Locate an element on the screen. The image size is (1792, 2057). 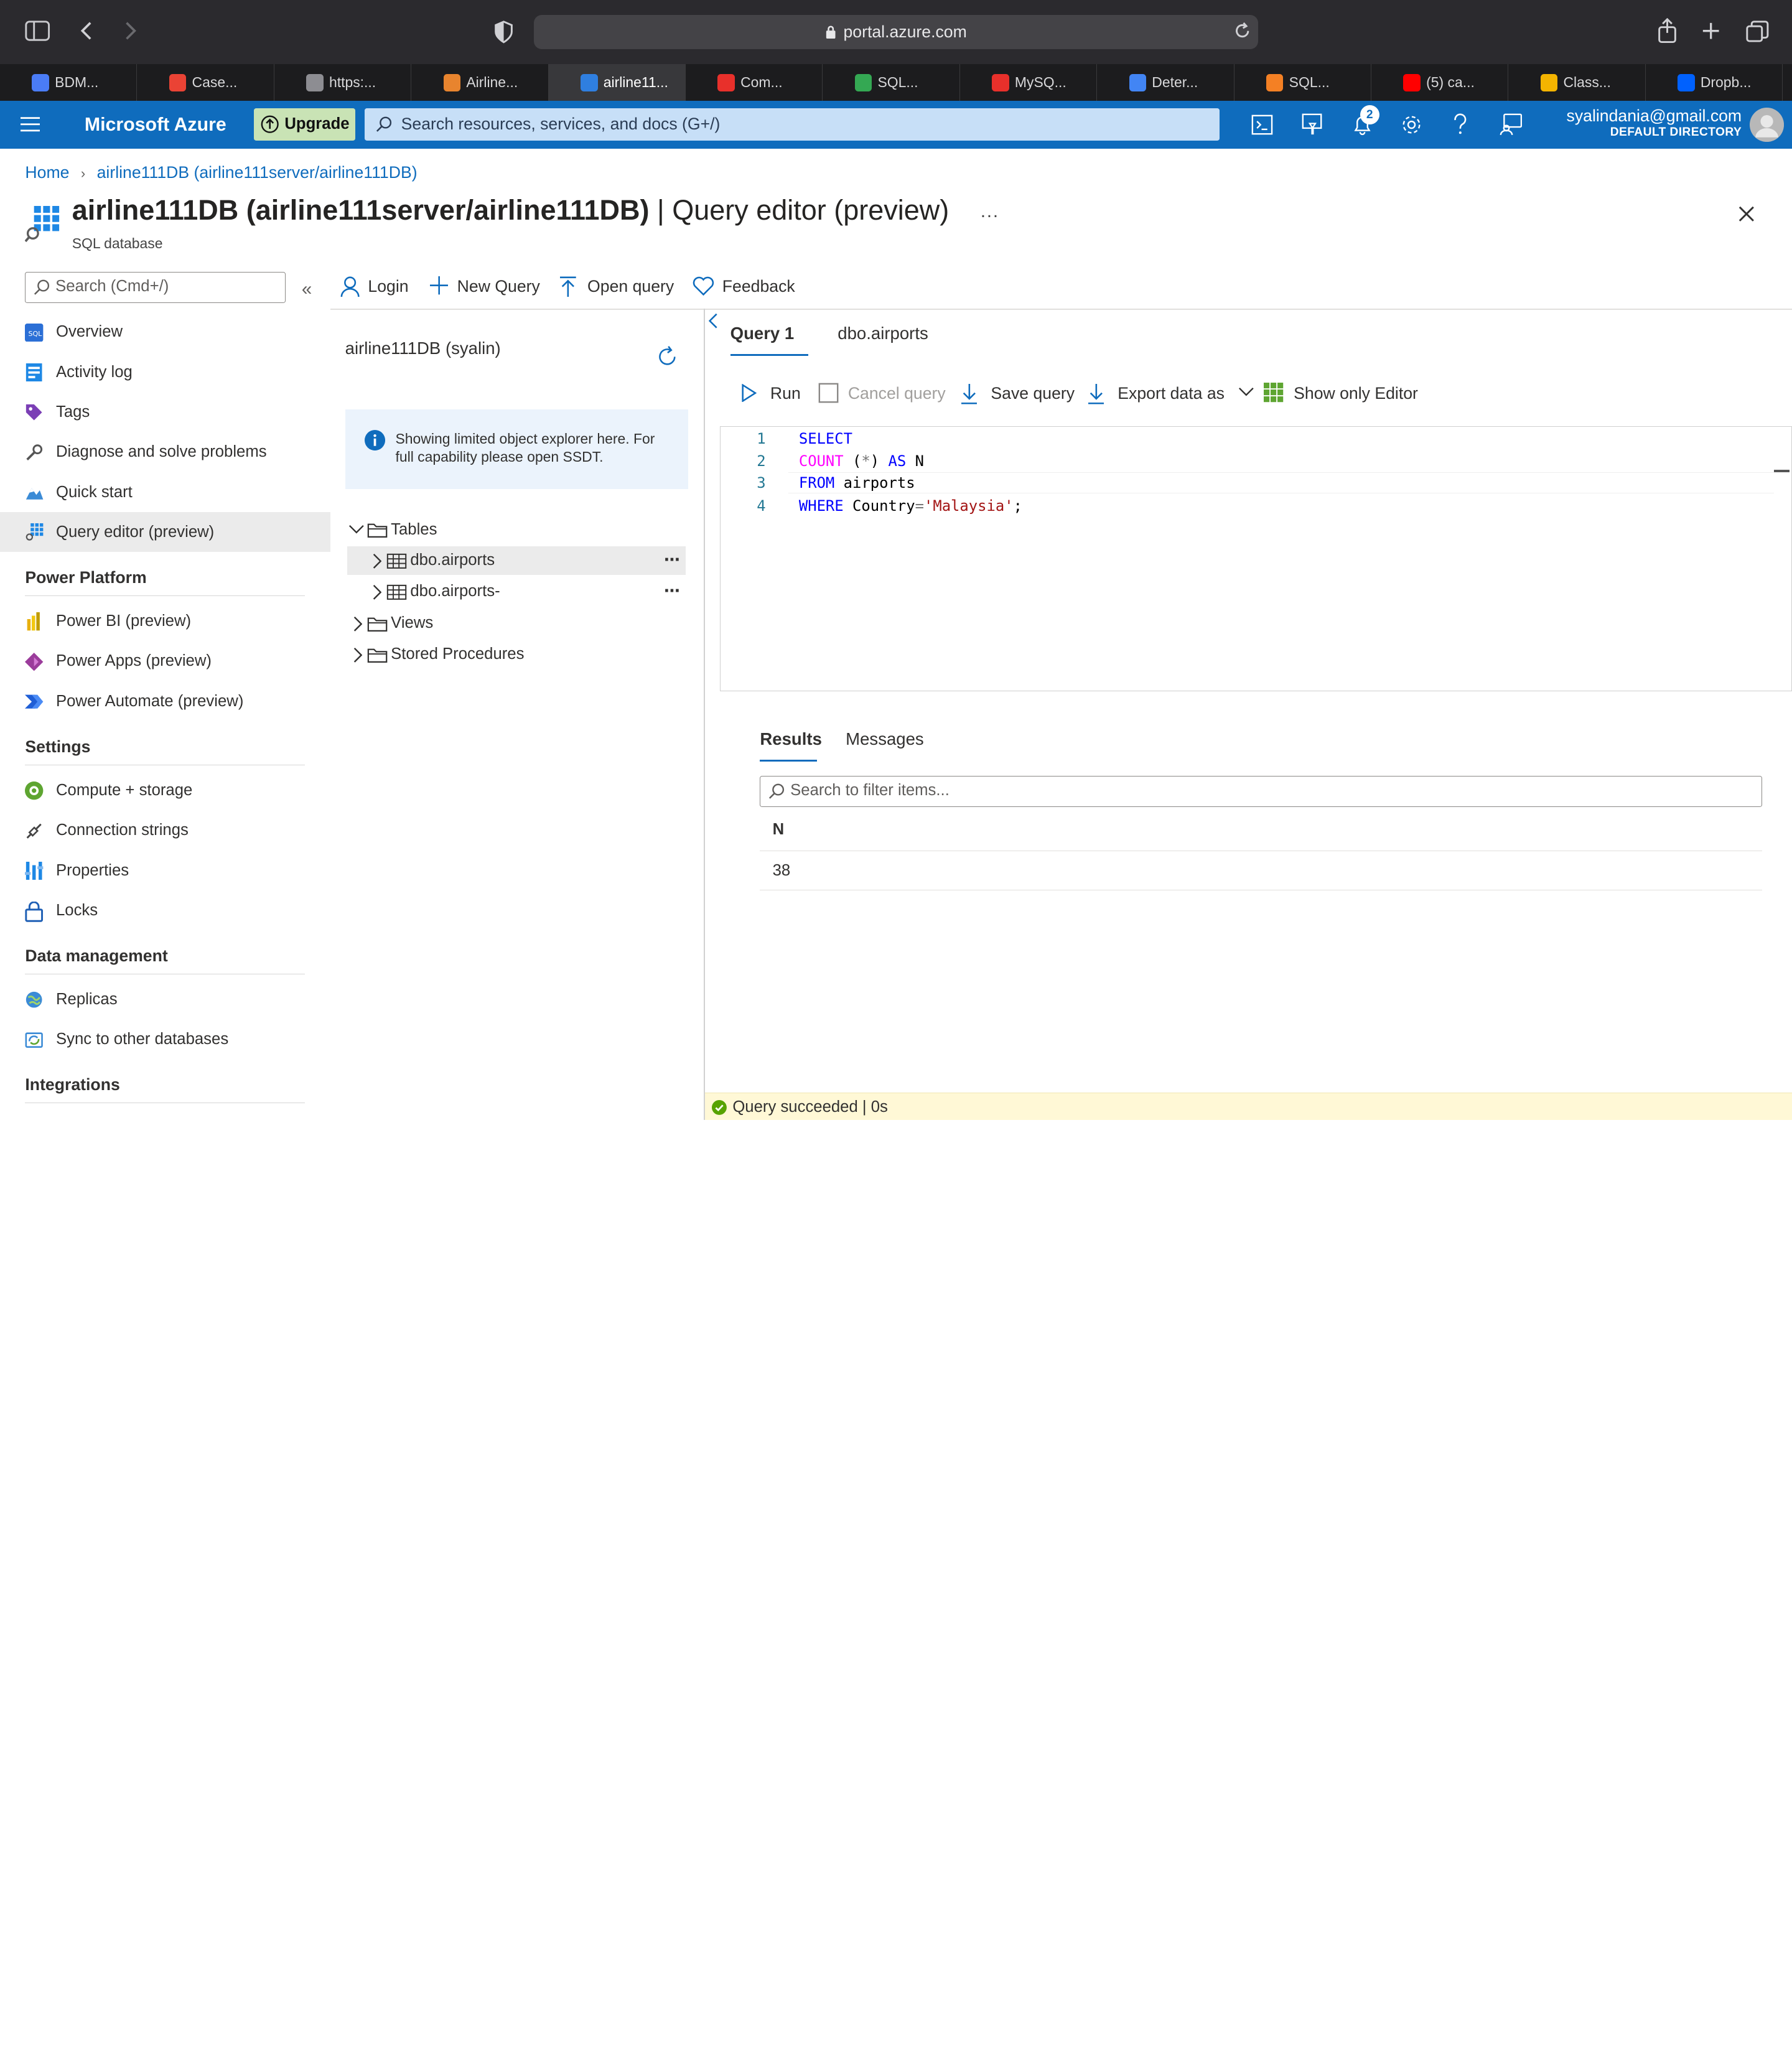
help-icon is located at coordinates (1460, 124).